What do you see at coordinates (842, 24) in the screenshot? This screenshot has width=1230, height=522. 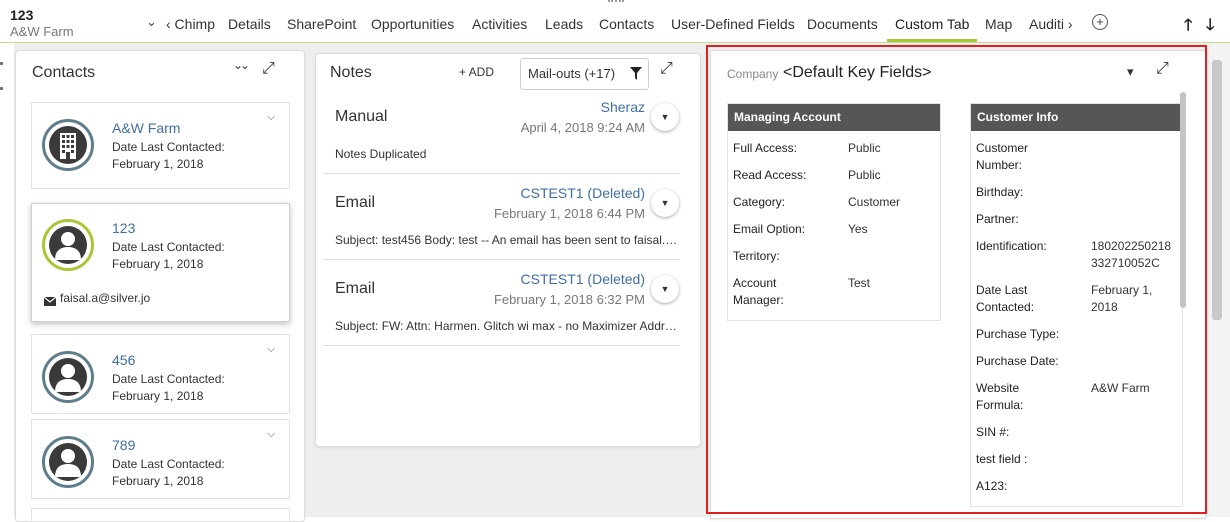 I see `tab-documents: Documents` at bounding box center [842, 24].